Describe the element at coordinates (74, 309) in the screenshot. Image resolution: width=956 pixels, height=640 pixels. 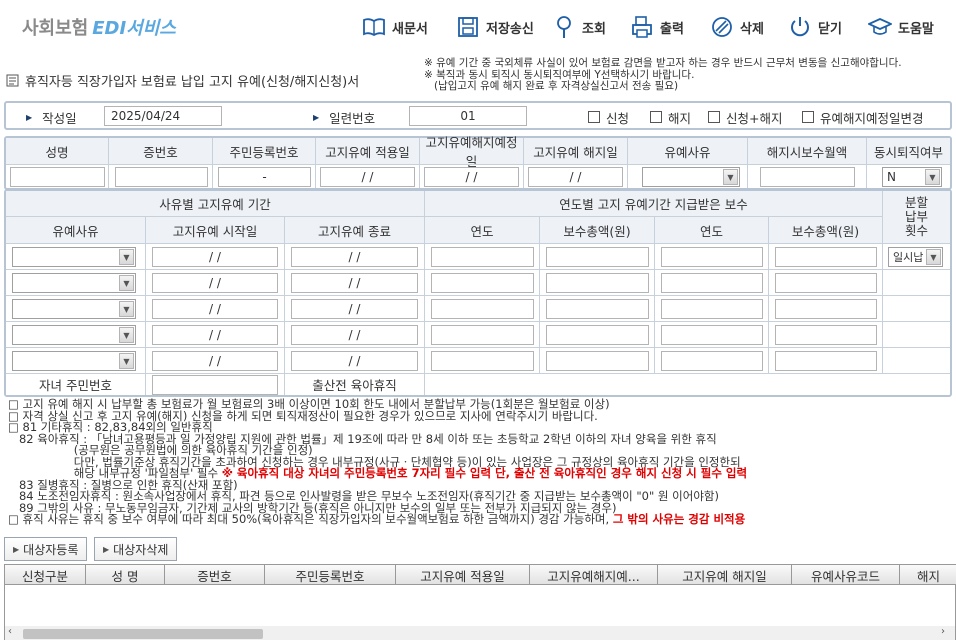
I see `reason-select-row3: ▼` at that location.